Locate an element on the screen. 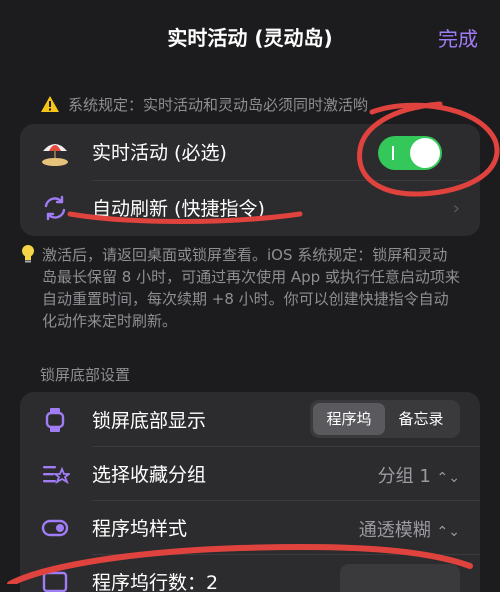 Image resolution: width=500 pixels, height=592 pixels. favorites-value-text: 分组 1 is located at coordinates (404, 476).